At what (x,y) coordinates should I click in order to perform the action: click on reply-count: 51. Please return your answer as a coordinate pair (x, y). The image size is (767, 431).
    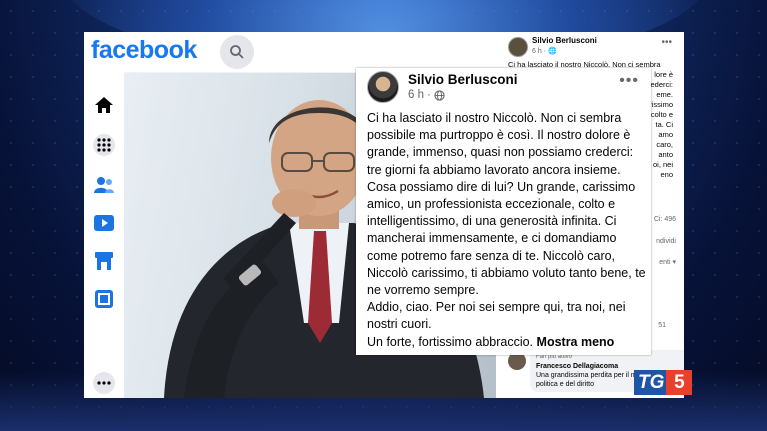
    Looking at the image, I should click on (662, 325).